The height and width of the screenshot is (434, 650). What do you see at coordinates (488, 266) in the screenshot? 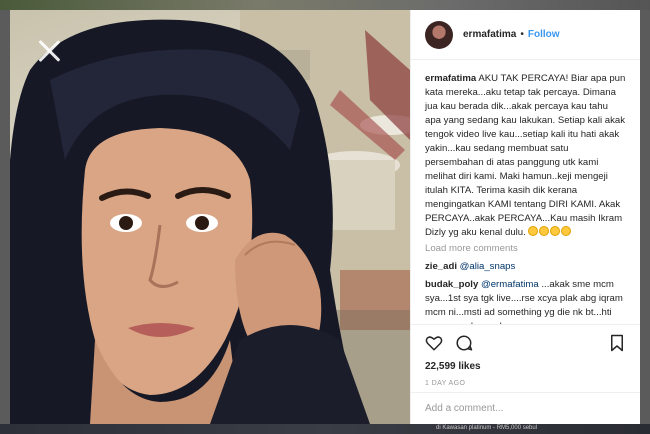
I see `comment-mention: @alia_snaps` at bounding box center [488, 266].